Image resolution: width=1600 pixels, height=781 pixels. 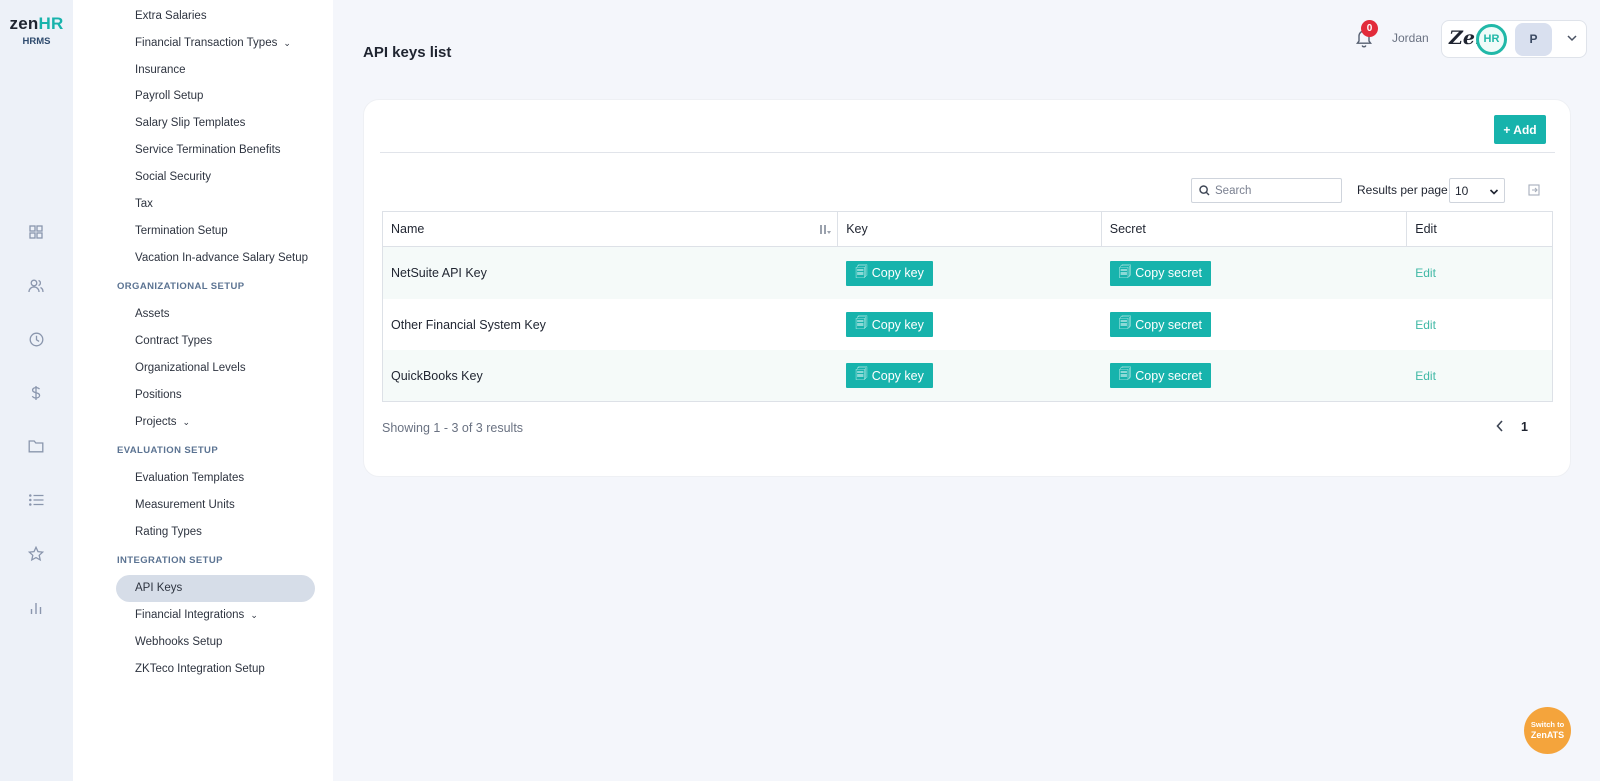 What do you see at coordinates (189, 478) in the screenshot?
I see `nav-item-evaluation-templates: Evaluation Templates` at bounding box center [189, 478].